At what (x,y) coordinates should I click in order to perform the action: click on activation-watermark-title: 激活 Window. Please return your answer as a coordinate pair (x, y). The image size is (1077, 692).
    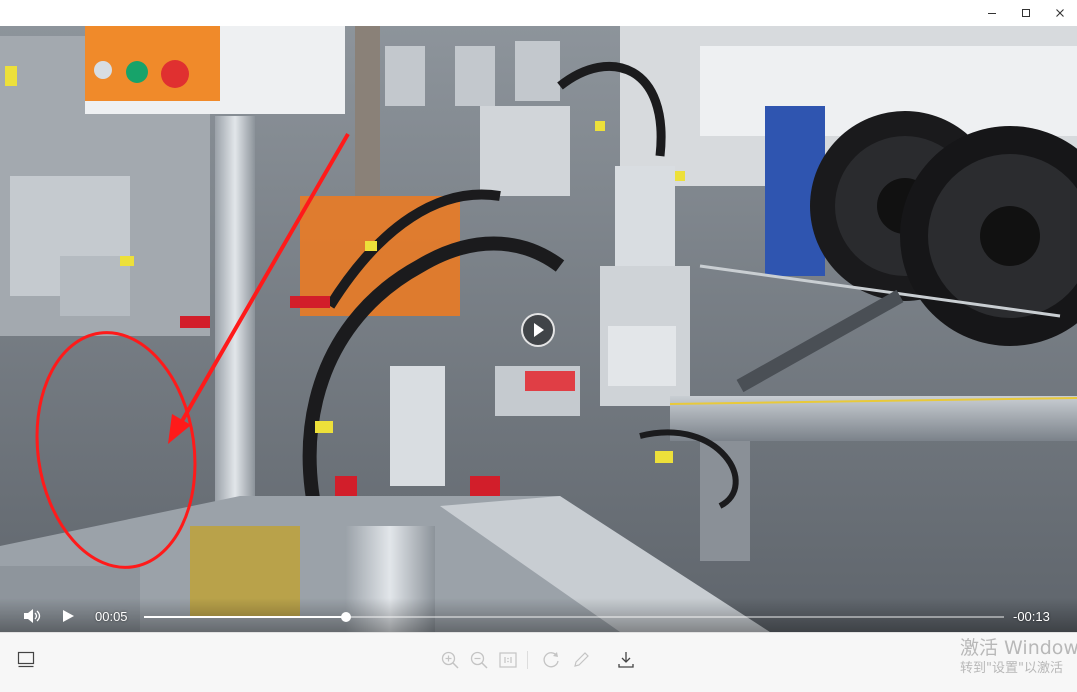
    Looking at the image, I should click on (1018, 648).